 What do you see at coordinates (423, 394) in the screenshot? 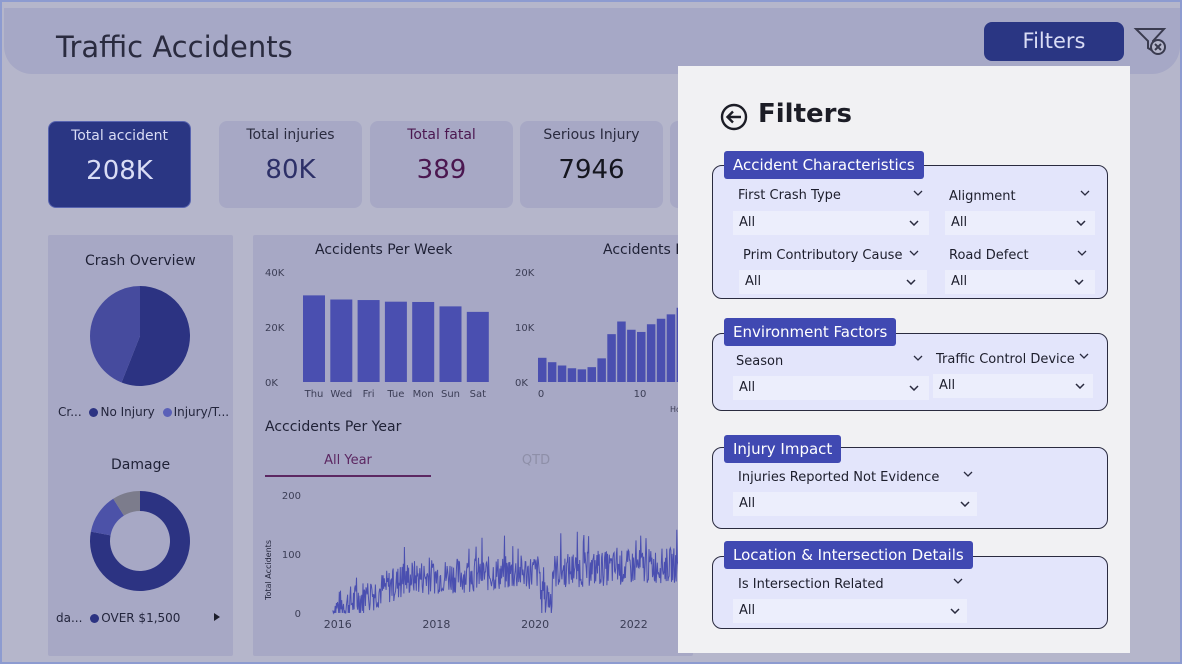
I see `x-tick-label: Mon` at bounding box center [423, 394].